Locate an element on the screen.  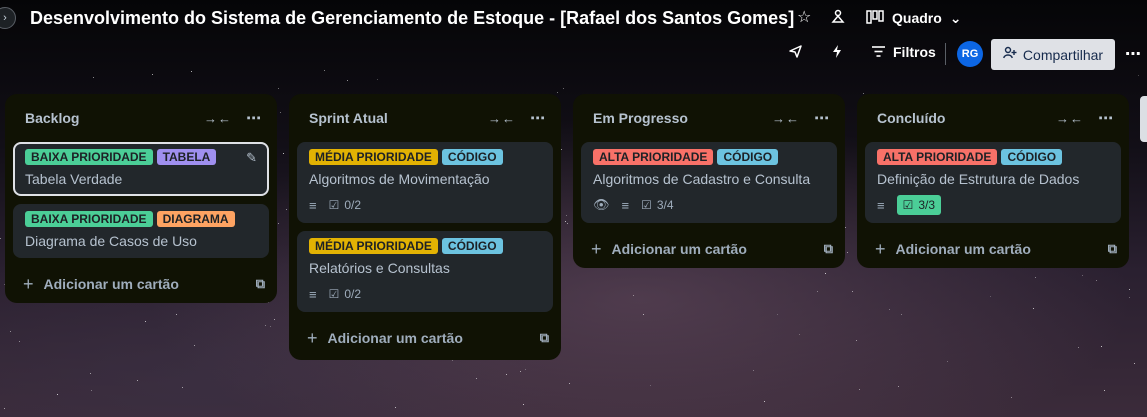
board-menu-icon: ⋯ is located at coordinates (1133, 54).